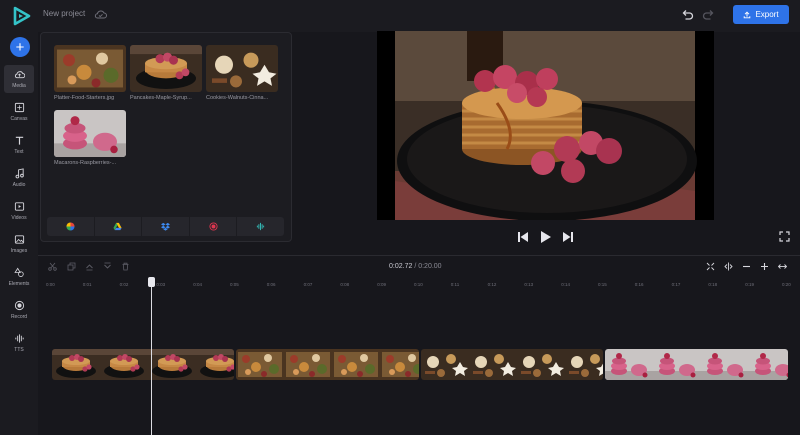  I want to click on sidebar-item-text: Text, so click(19, 145).